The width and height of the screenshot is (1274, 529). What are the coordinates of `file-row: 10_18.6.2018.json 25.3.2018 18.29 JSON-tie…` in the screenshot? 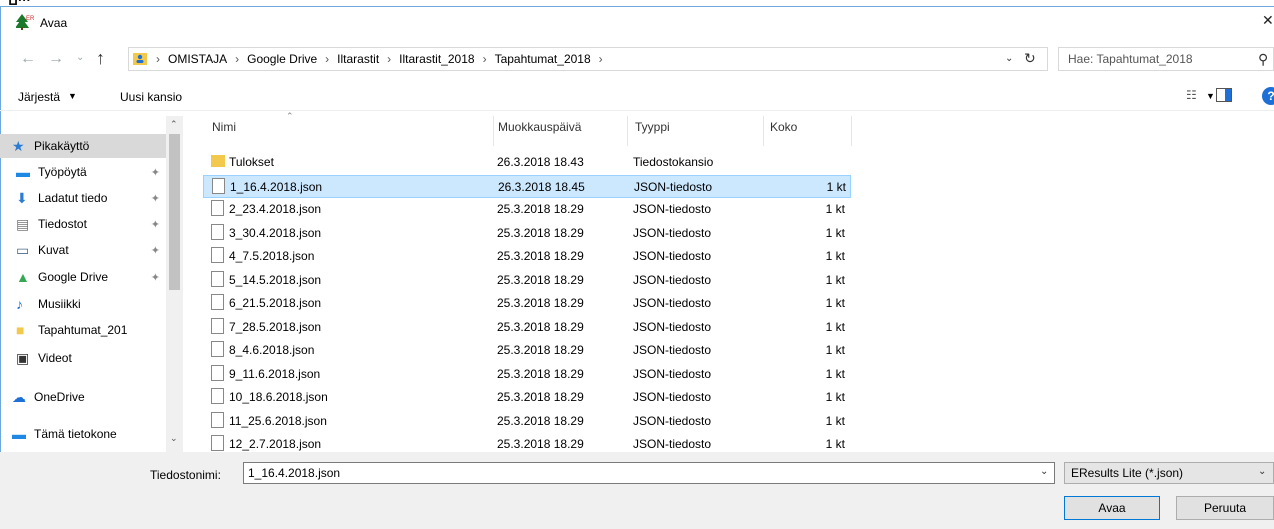 It's located at (527, 397).